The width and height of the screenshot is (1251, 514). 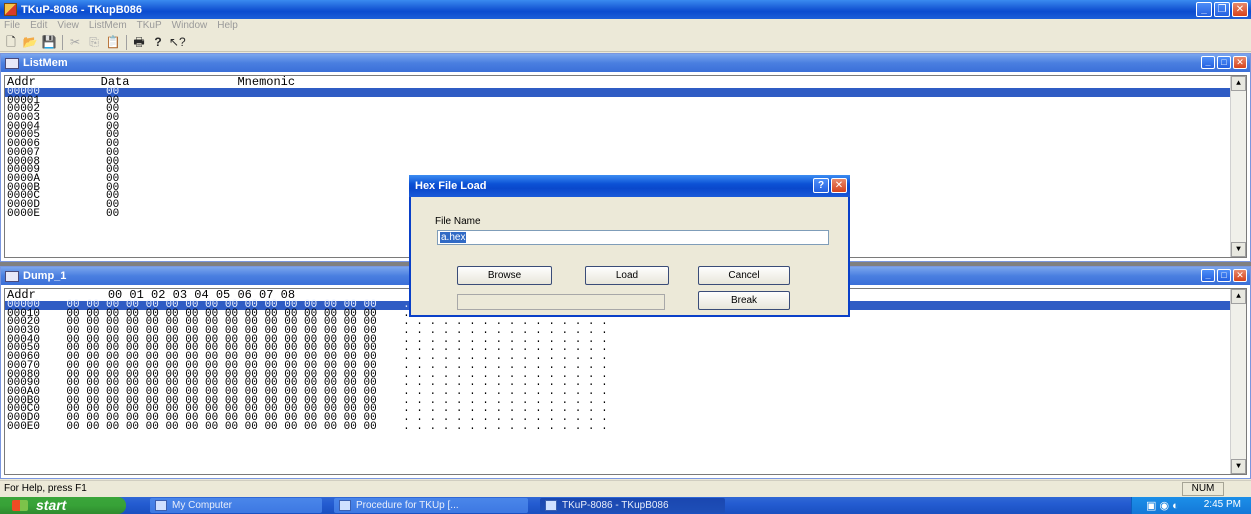 What do you see at coordinates (45, 488) in the screenshot?
I see `status-help-text: For Help, press F1` at bounding box center [45, 488].